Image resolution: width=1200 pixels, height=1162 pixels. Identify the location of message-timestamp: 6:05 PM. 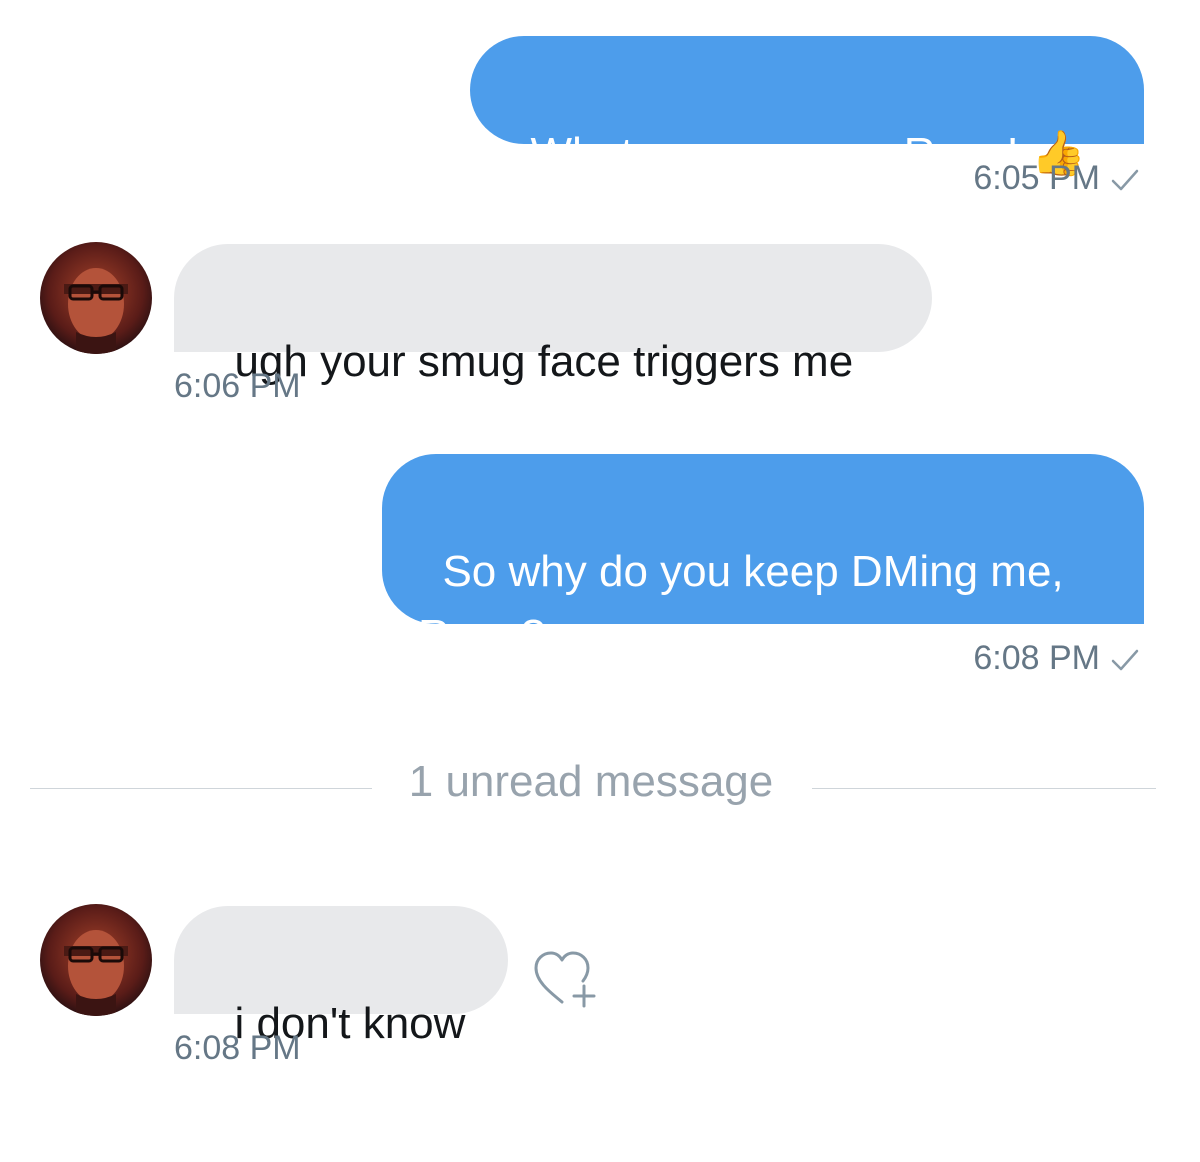
(1056, 178).